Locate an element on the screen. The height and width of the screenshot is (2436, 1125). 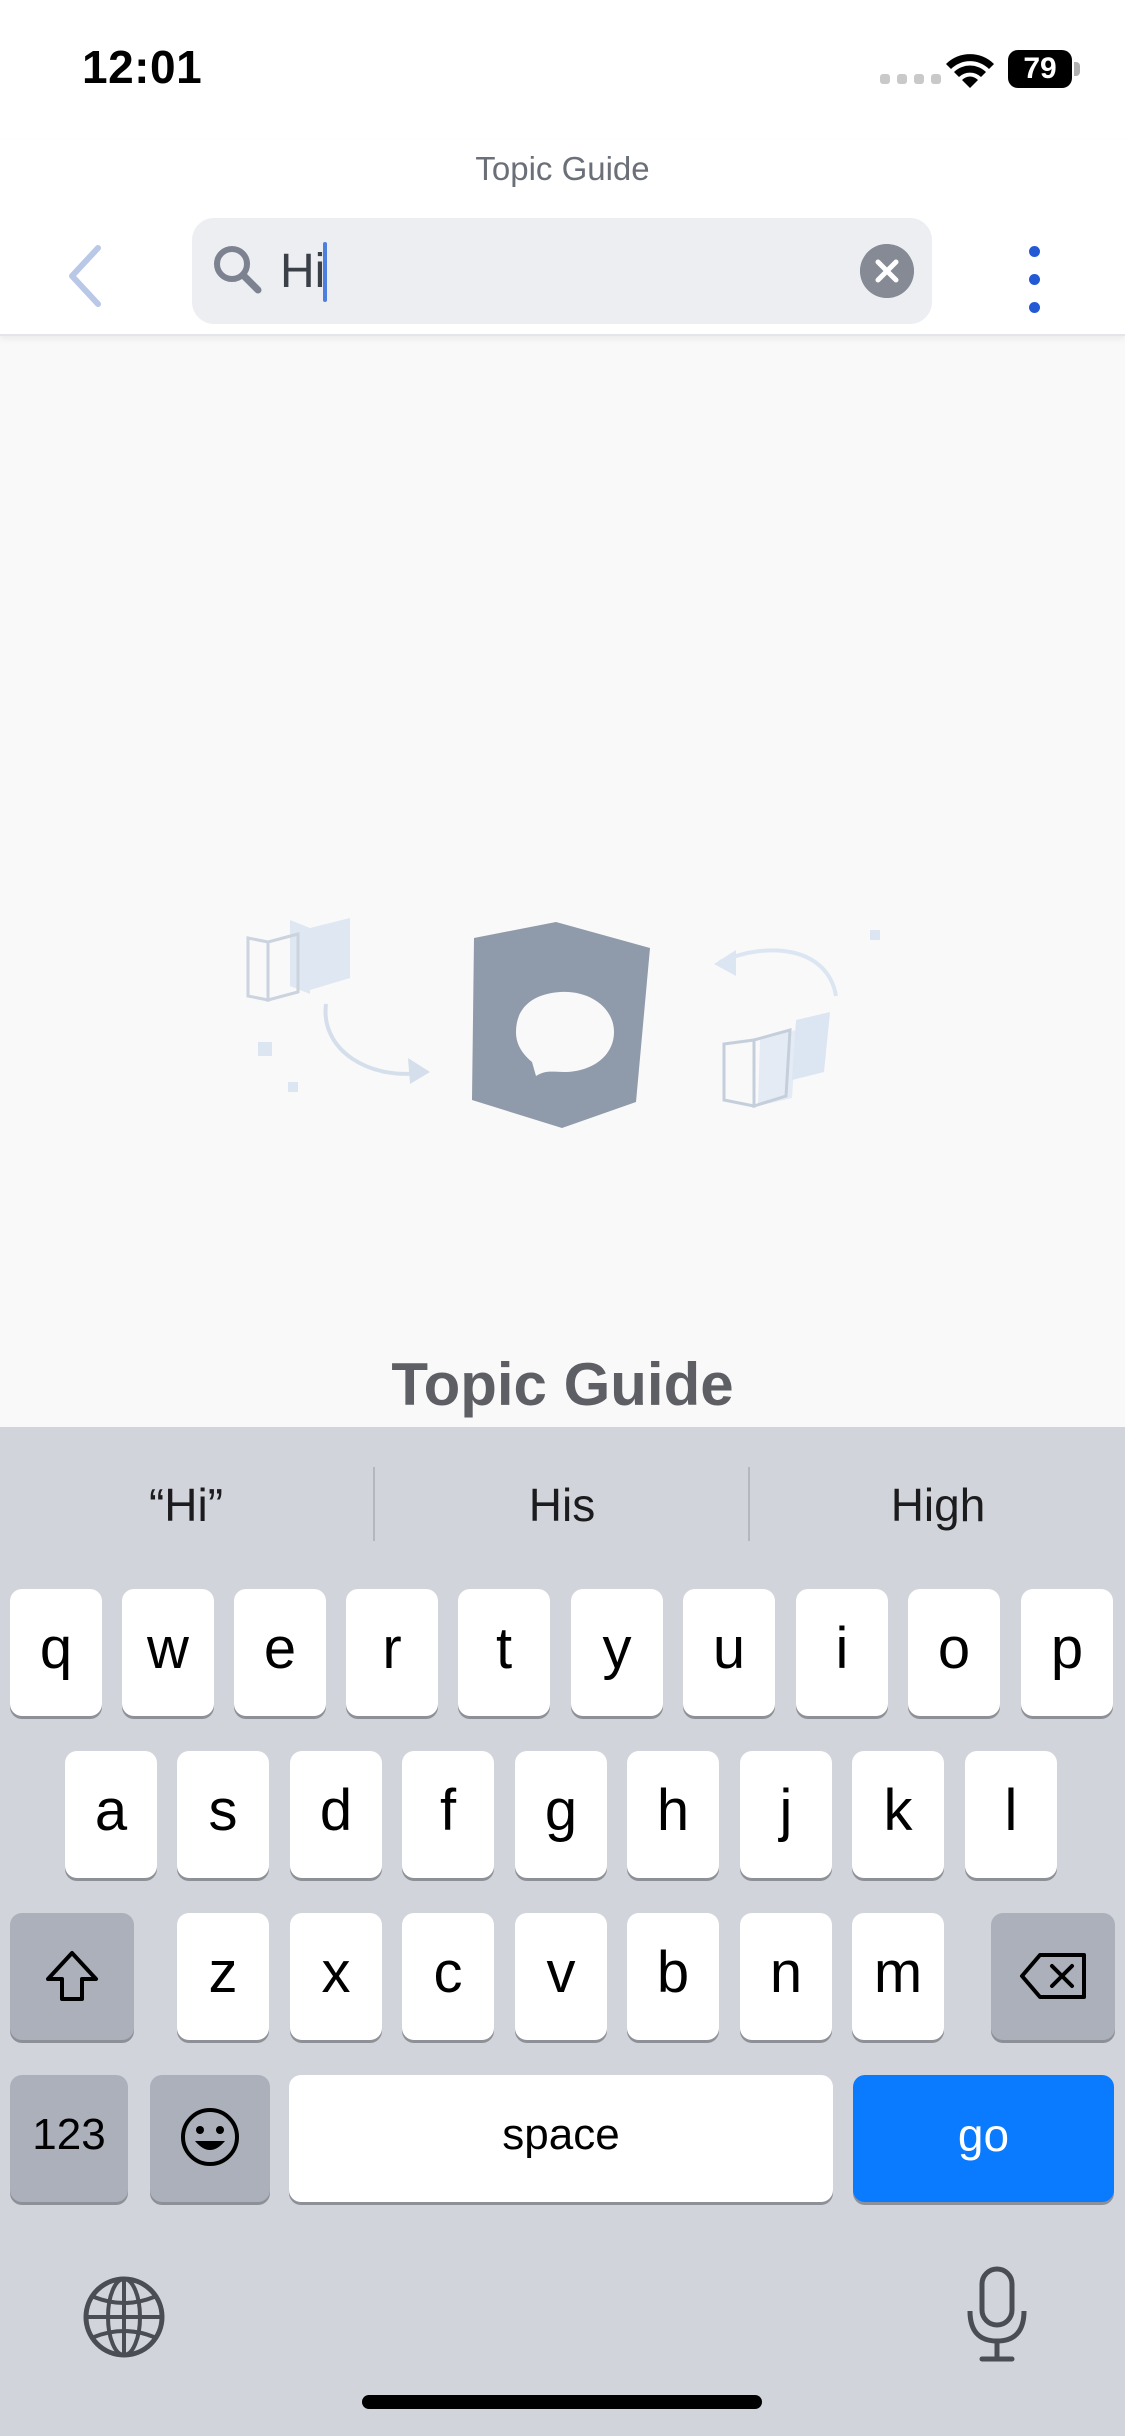
microphone-icon is located at coordinates (997, 2315).